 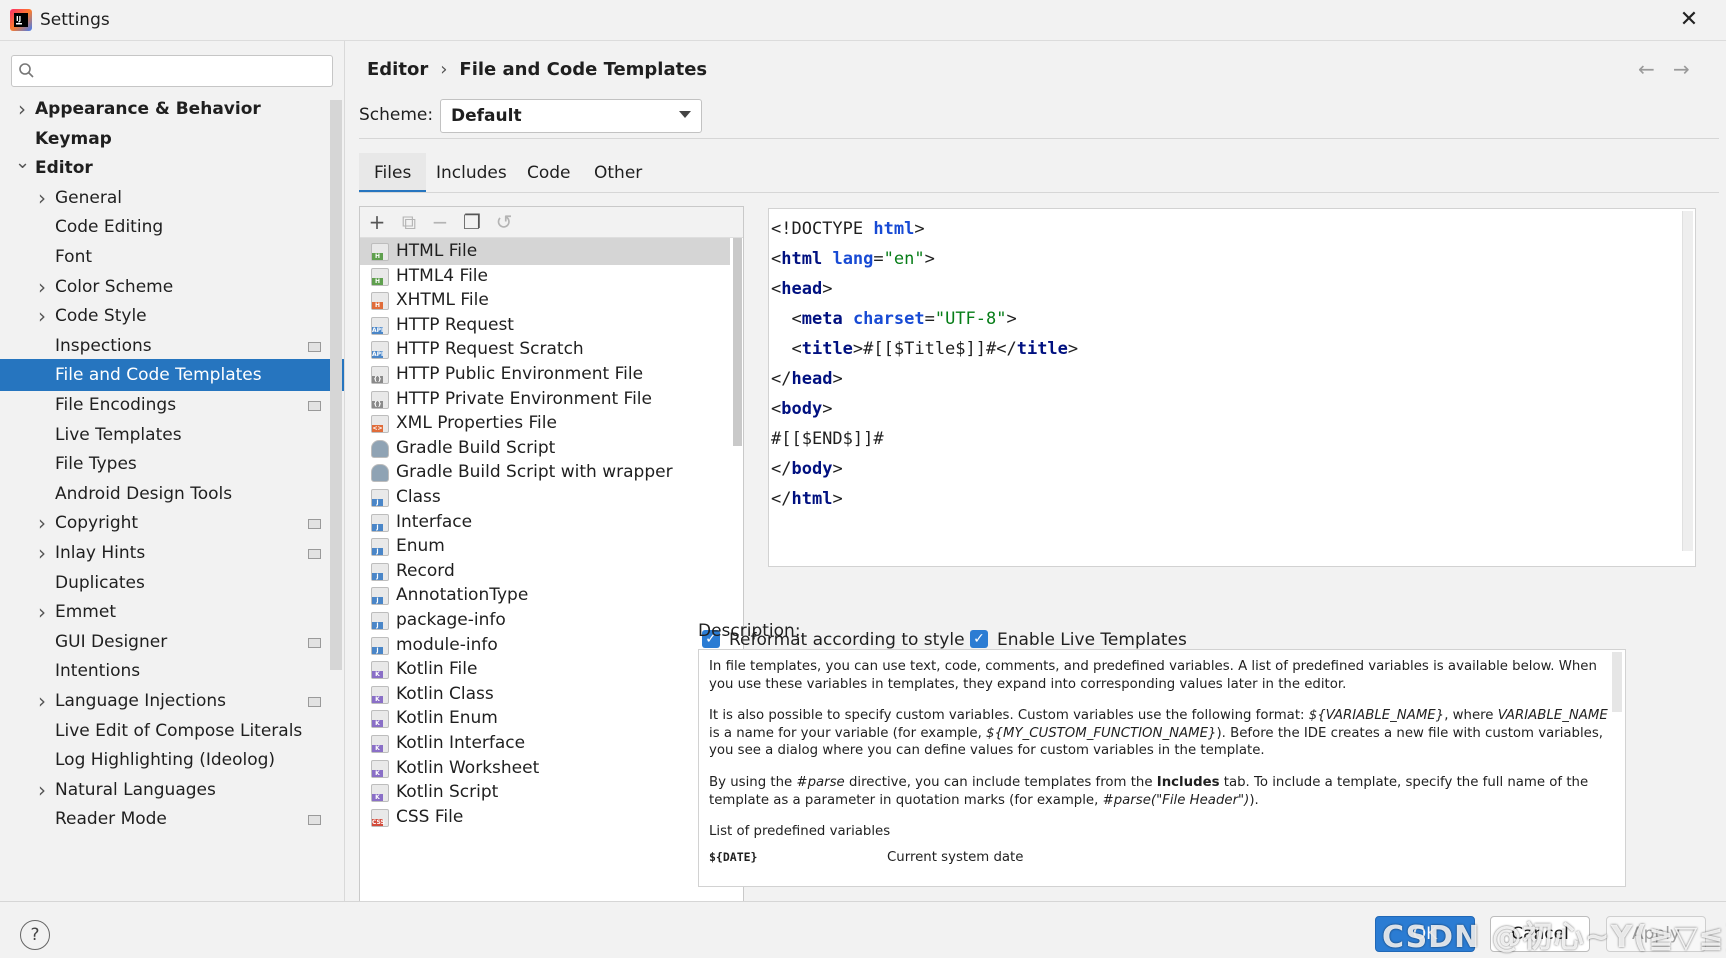 I want to click on template-list-item: J Class, so click(x=545, y=497).